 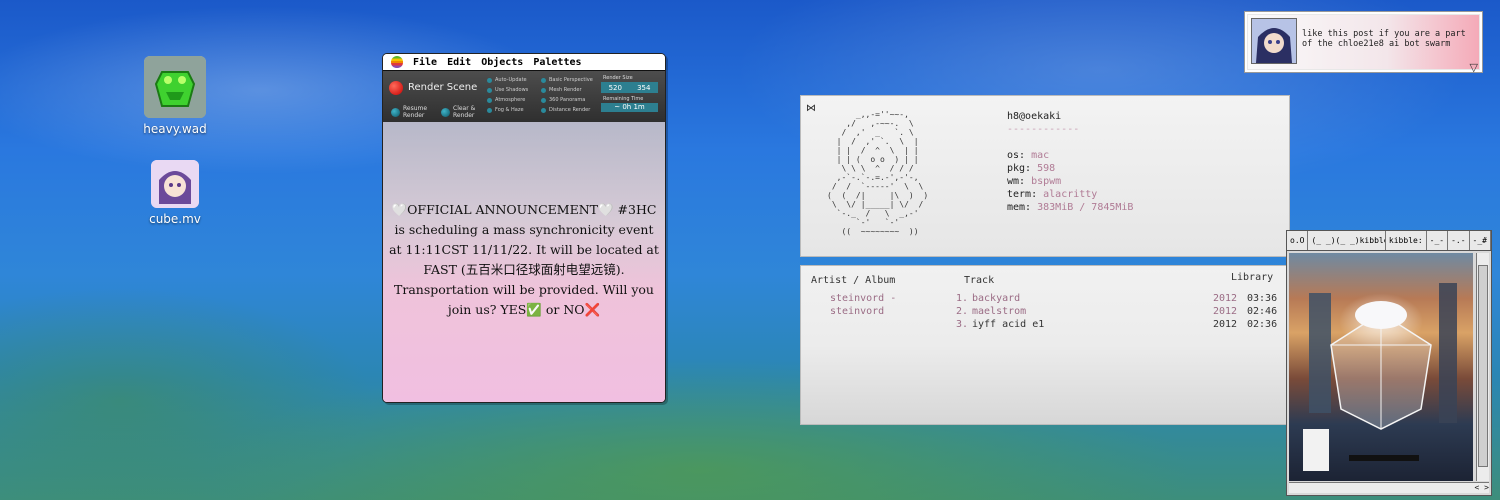 I want to click on neofetch-title: h8@oekaki, so click(x=1034, y=116).